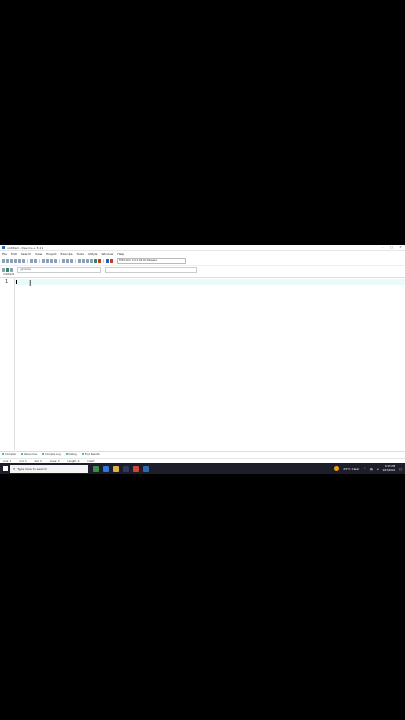 The width and height of the screenshot is (405, 720). I want to click on new-file-icon, so click(3, 261).